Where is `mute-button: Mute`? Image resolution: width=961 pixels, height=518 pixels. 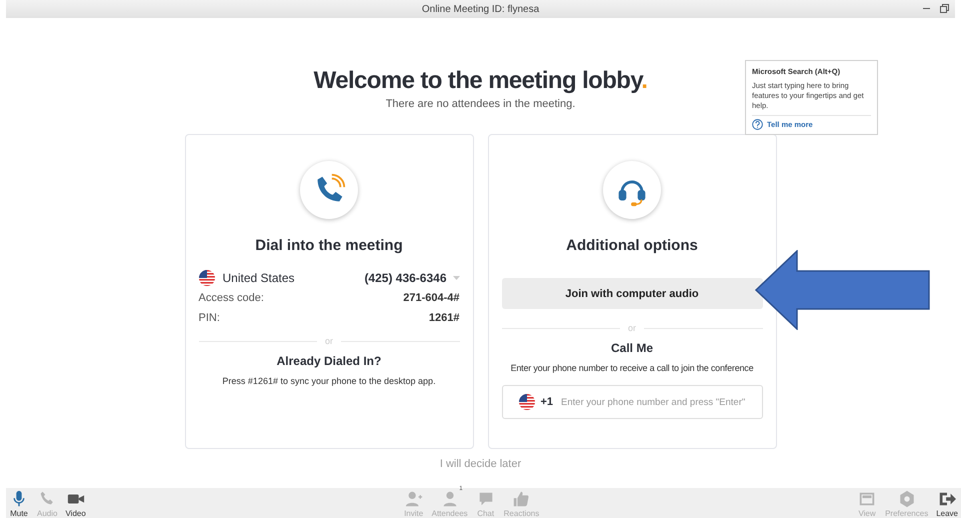 mute-button: Mute is located at coordinates (19, 503).